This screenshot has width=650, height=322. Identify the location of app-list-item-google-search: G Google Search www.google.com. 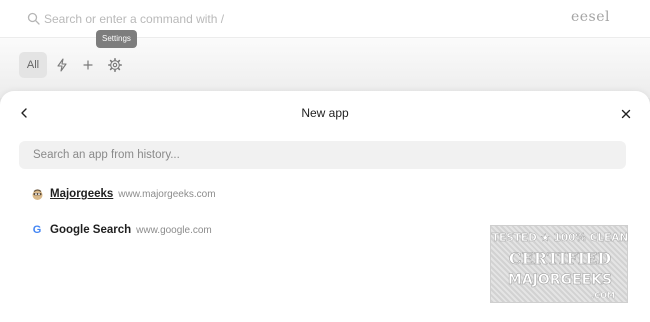
(121, 230).